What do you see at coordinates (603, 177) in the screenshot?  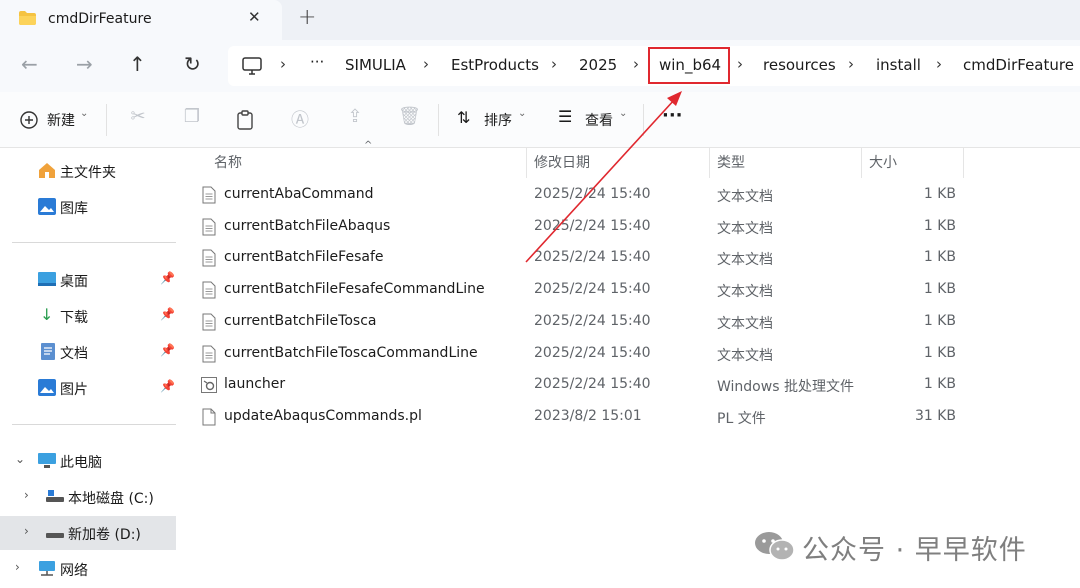 I see `annotation-arrow` at bounding box center [603, 177].